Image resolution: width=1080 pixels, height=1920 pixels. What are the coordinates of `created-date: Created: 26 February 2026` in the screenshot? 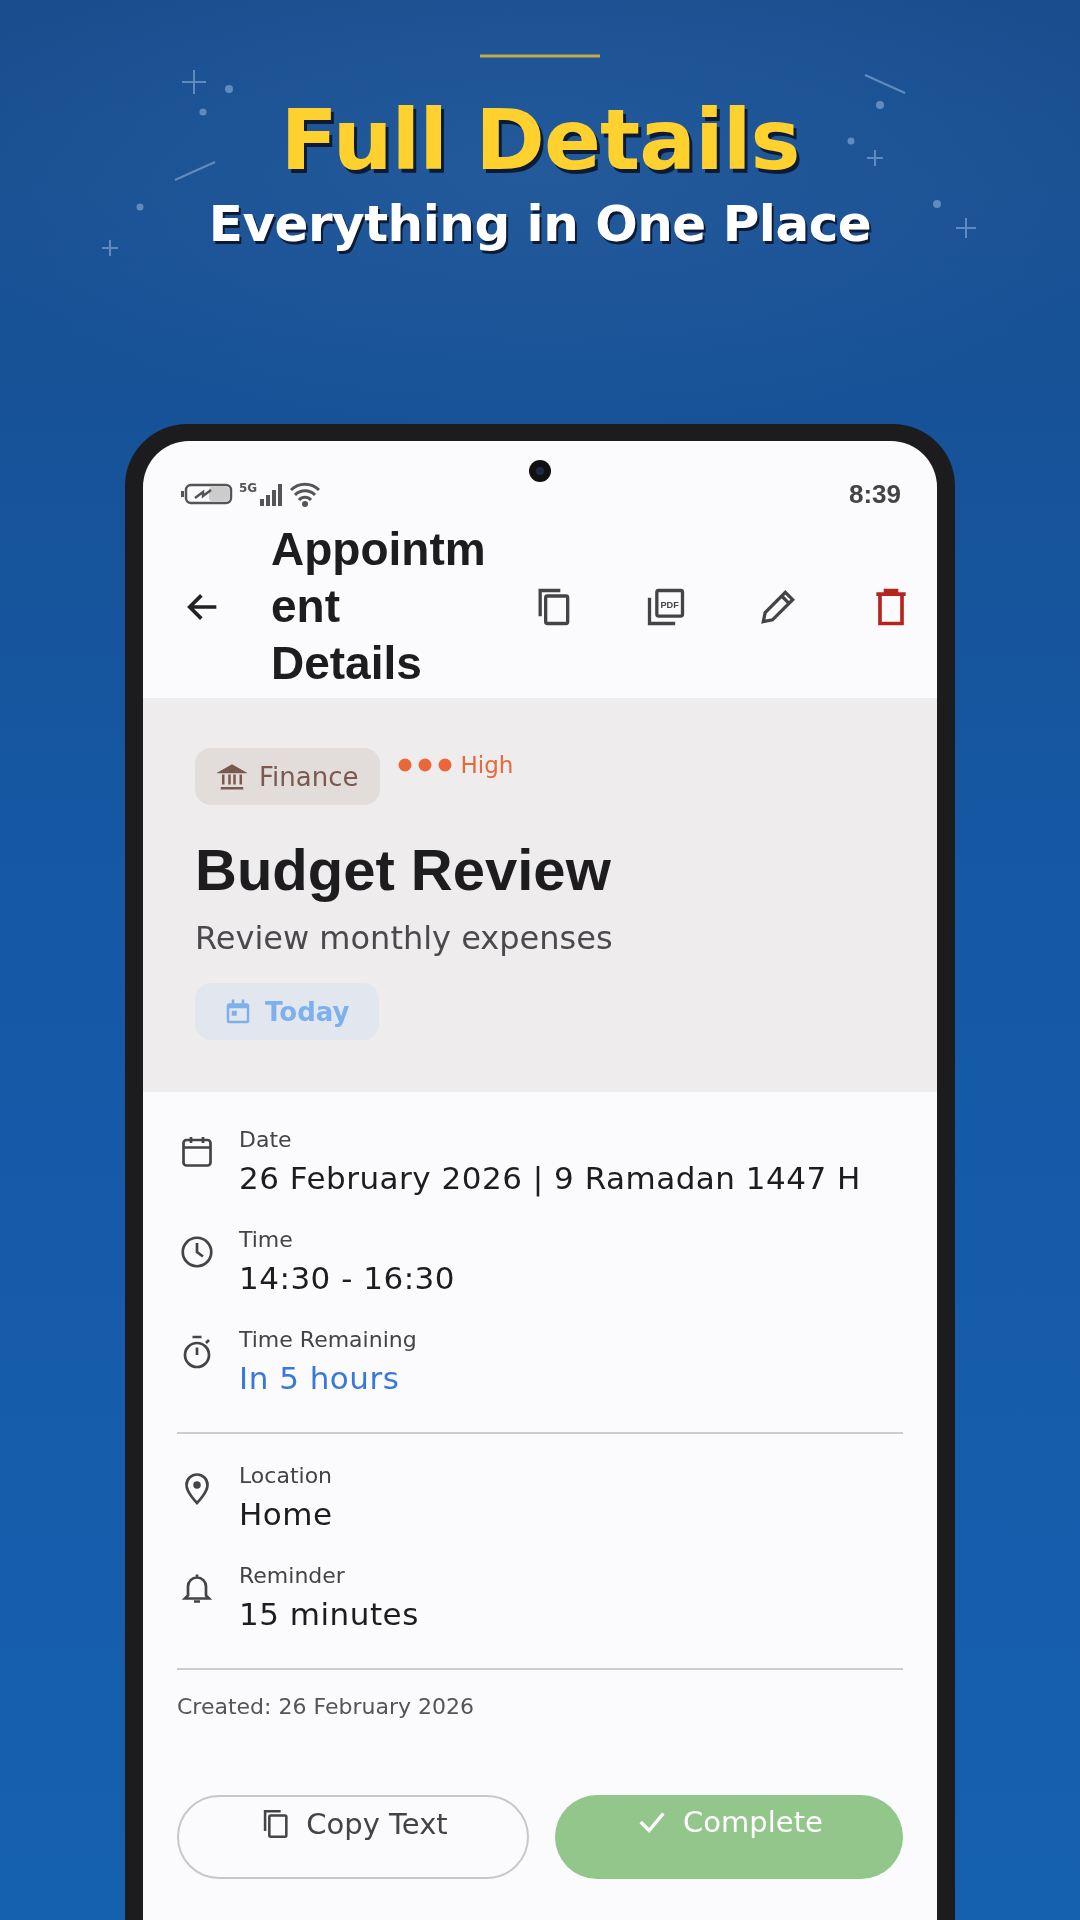 It's located at (326, 1706).